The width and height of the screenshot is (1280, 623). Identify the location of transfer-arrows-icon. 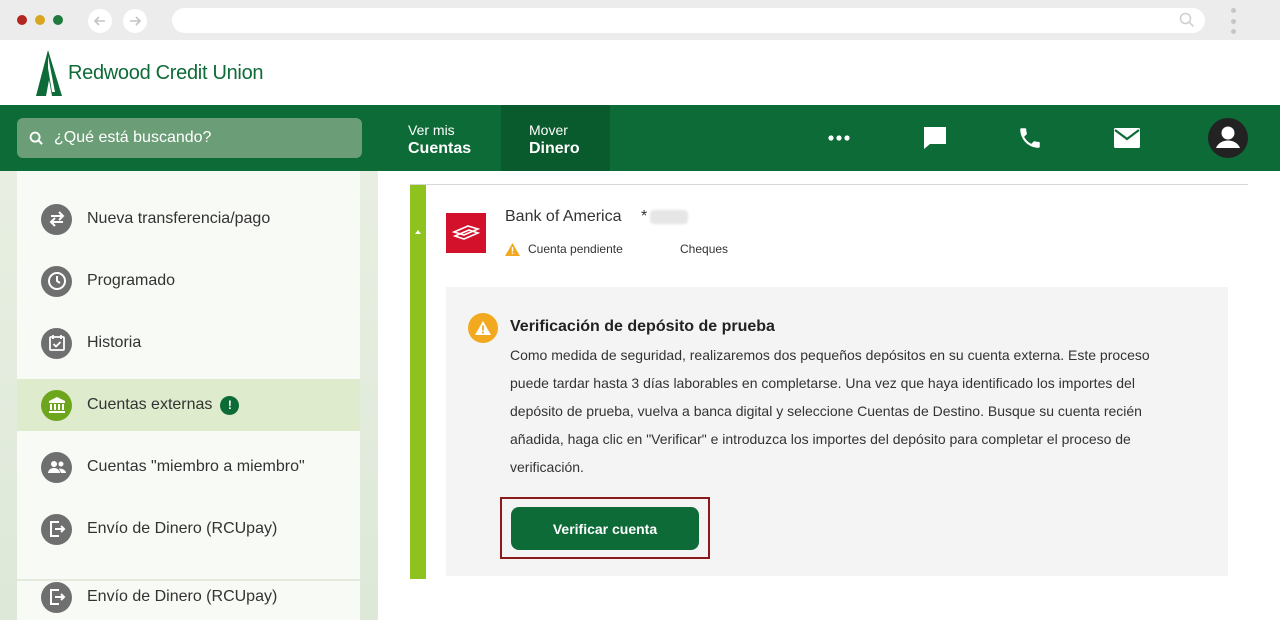
(56, 219).